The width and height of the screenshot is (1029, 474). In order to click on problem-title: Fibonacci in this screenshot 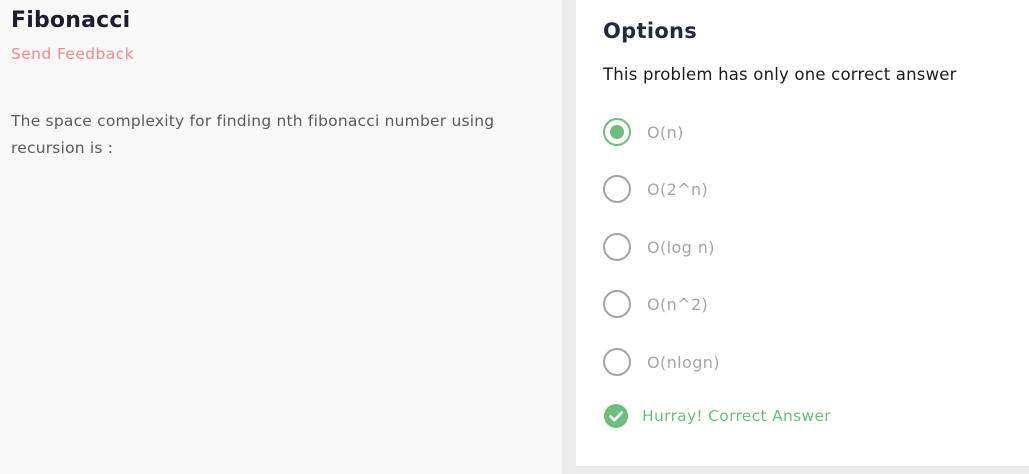, I will do `click(71, 20)`.